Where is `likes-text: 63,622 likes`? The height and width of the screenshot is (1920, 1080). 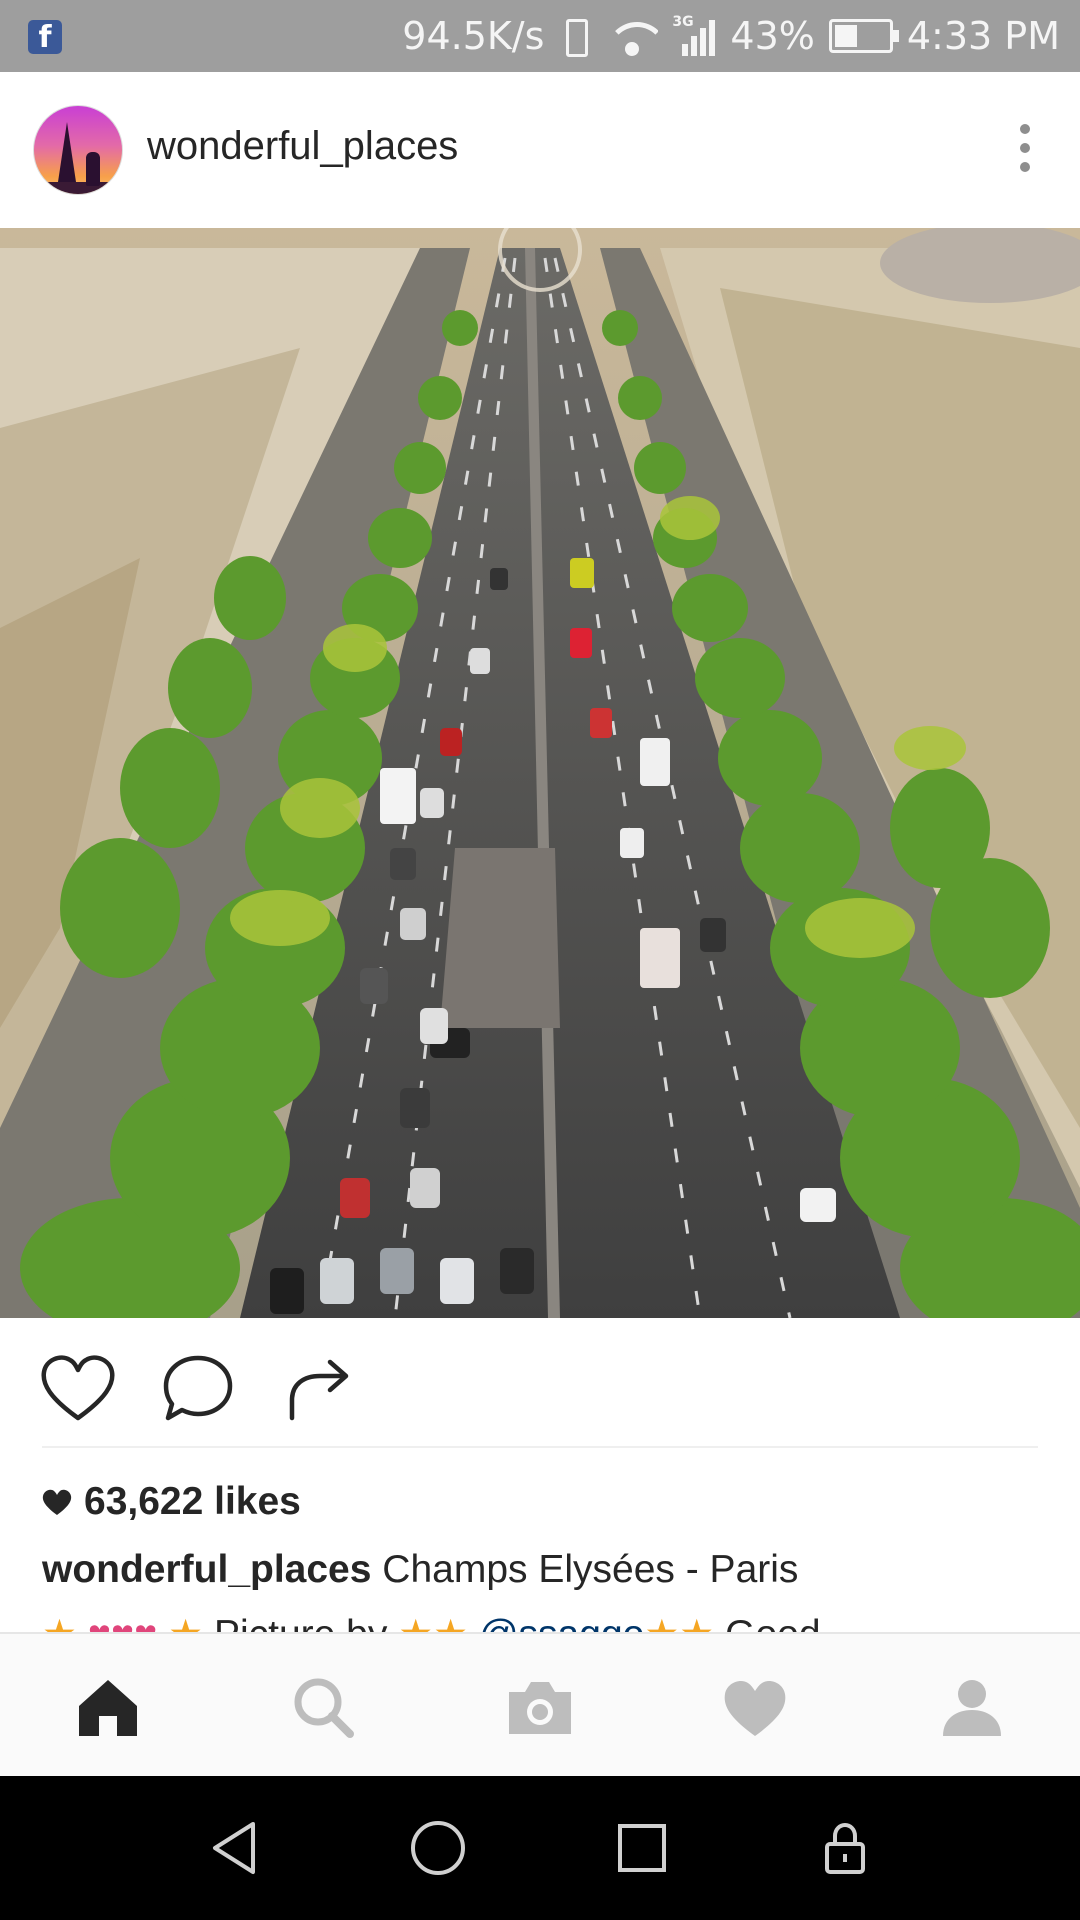 likes-text: 63,622 likes is located at coordinates (192, 1501).